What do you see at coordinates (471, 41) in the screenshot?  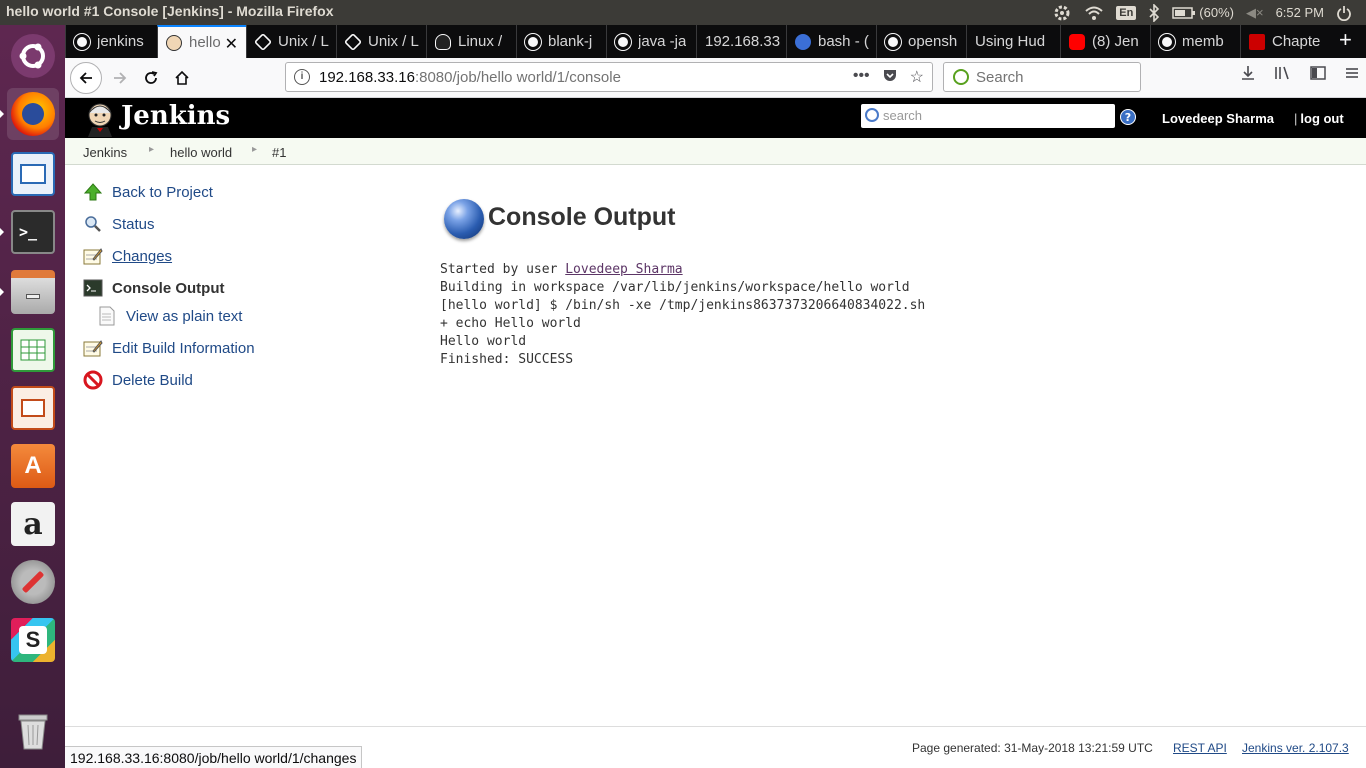 I see `browser-tab: Linux /` at bounding box center [471, 41].